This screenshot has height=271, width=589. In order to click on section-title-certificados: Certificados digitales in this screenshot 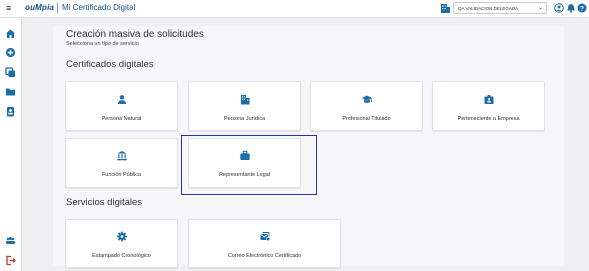, I will do `click(110, 64)`.